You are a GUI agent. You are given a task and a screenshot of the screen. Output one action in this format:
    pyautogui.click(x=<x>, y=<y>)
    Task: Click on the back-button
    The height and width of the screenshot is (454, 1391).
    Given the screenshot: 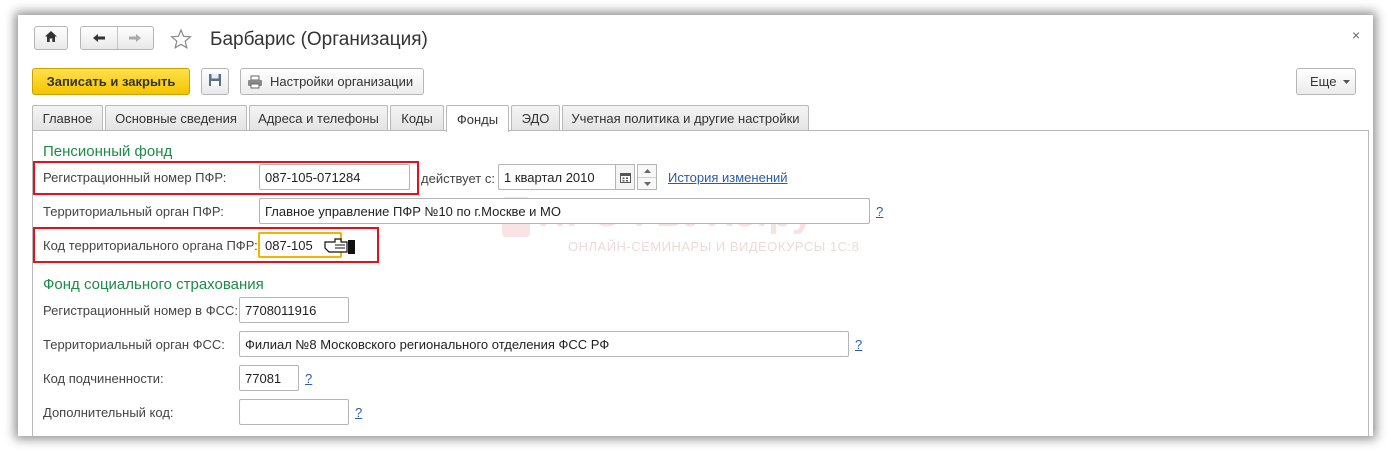 What is the action you would take?
    pyautogui.click(x=99, y=38)
    